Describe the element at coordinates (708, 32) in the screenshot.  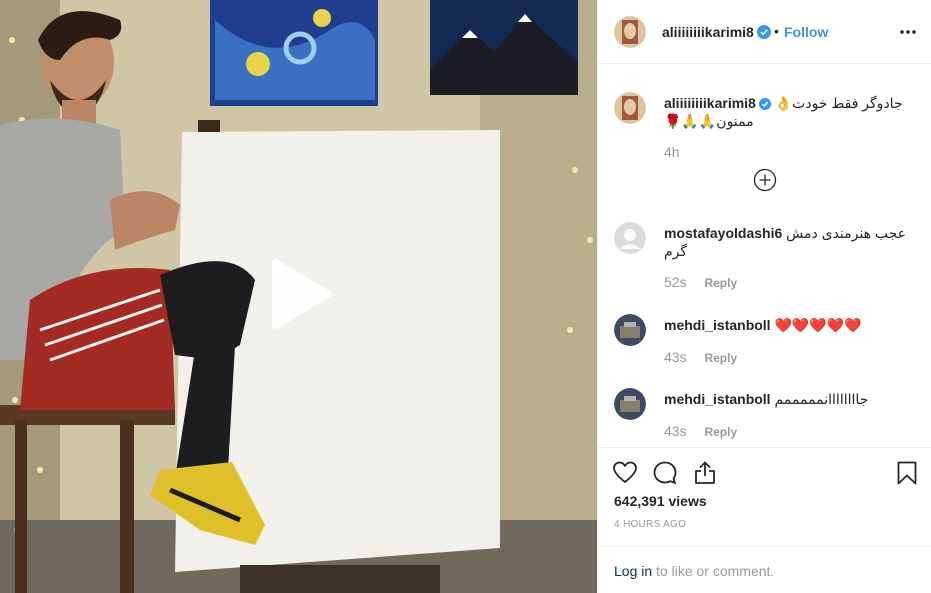
I see `author-username-text: aliiiiiiiikarimi8` at that location.